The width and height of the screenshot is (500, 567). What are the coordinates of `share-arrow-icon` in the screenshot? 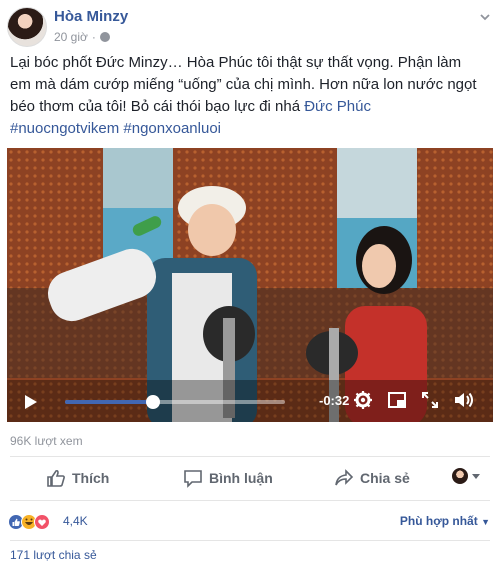 It's located at (344, 477).